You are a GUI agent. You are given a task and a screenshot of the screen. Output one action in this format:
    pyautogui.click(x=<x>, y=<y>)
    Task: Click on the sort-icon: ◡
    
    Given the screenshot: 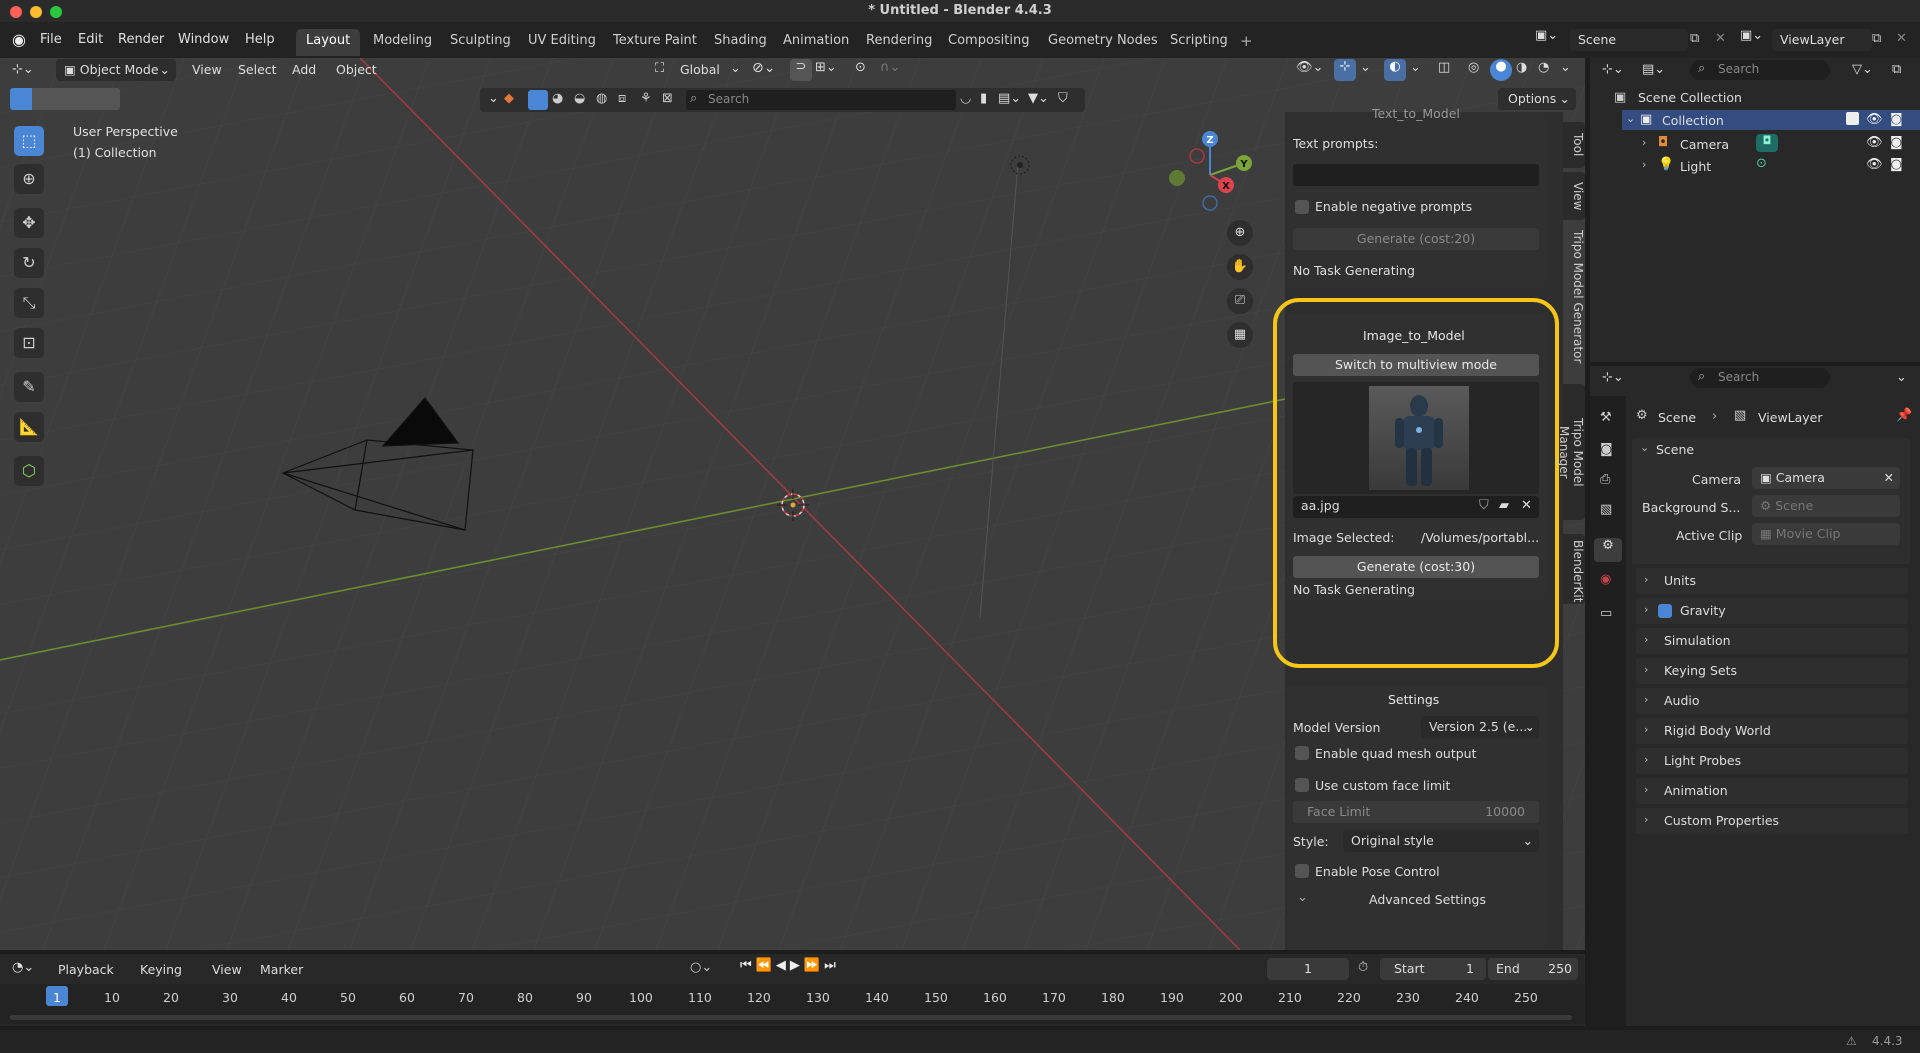 What is the action you would take?
    pyautogui.click(x=965, y=98)
    